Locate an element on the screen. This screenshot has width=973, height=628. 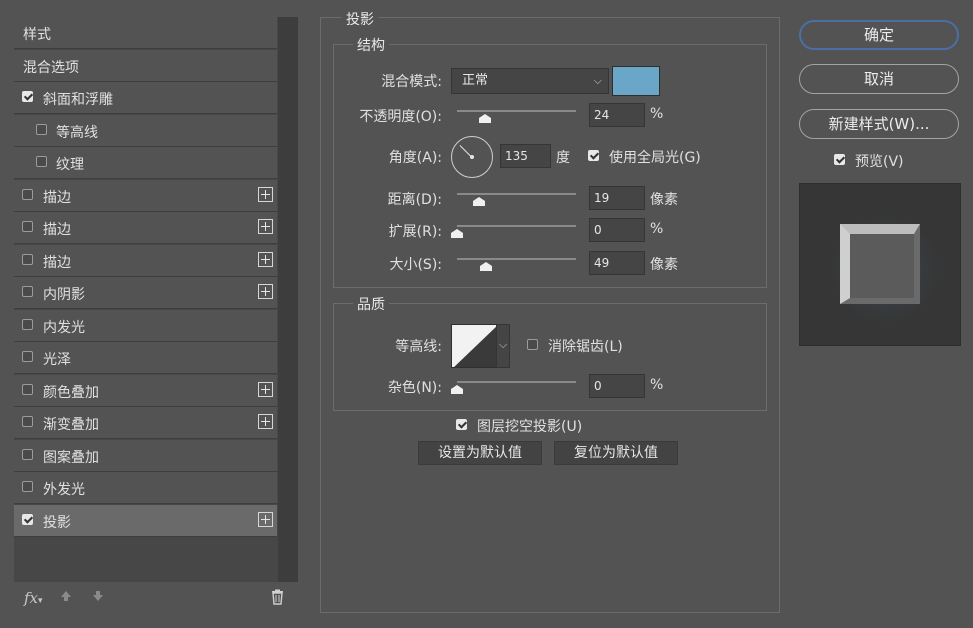
noise-slider-track is located at coordinates (516, 382).